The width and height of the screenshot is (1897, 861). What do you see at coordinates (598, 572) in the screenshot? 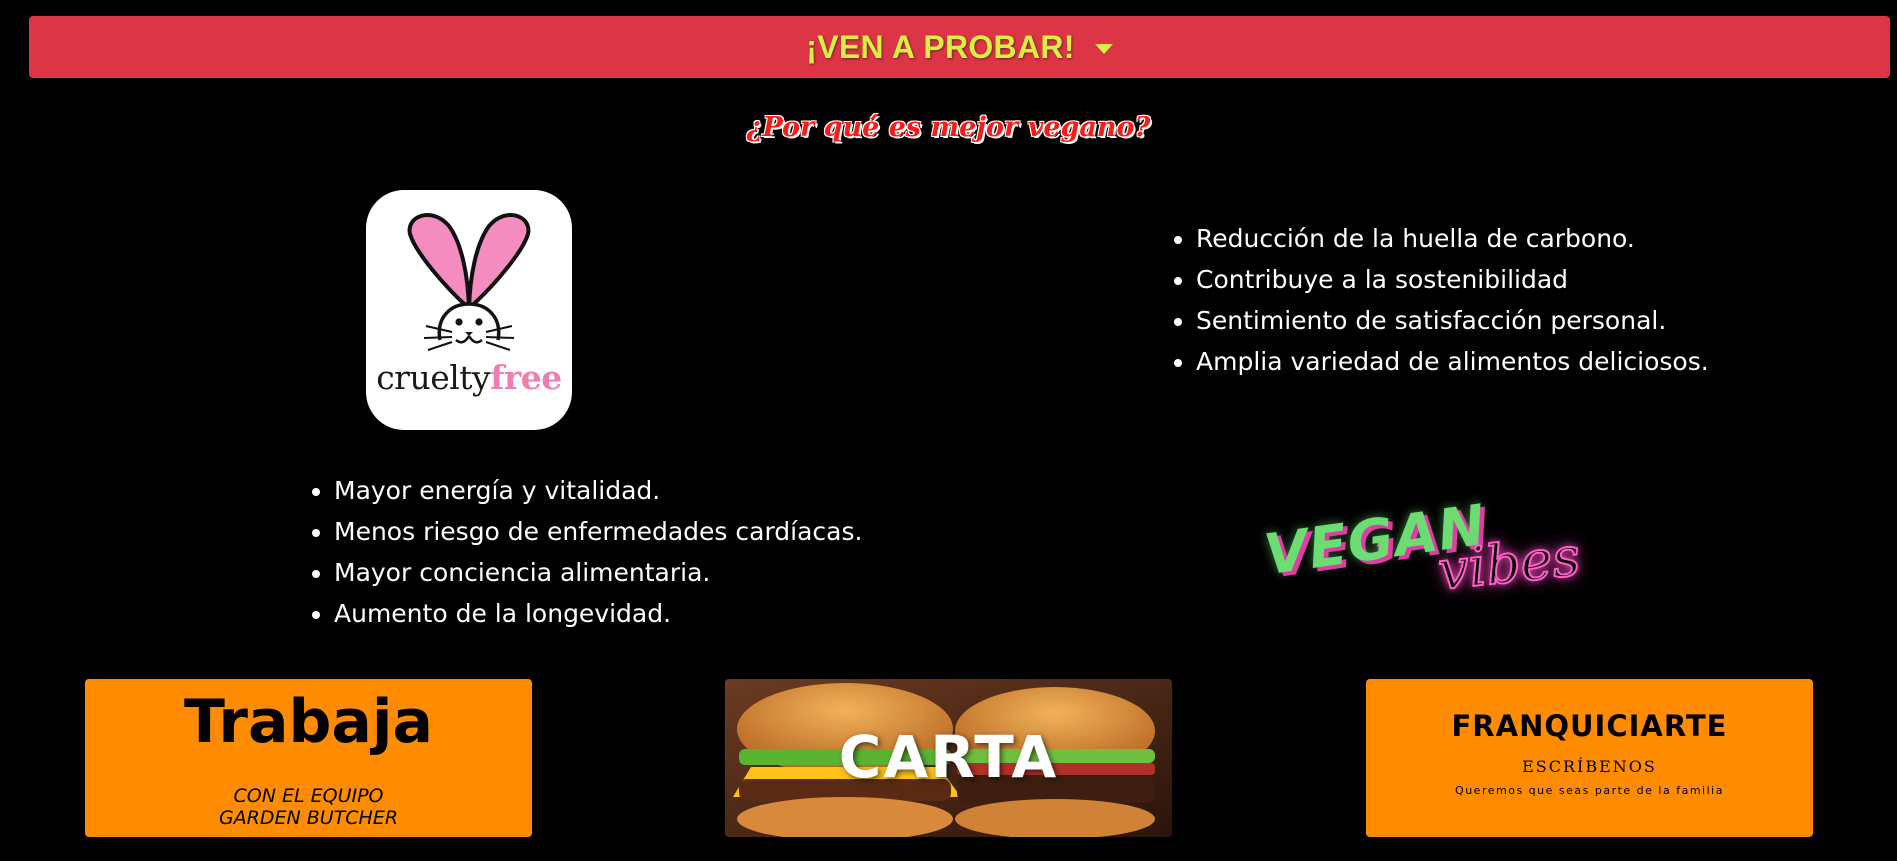
I see `list-item: Mayor conciencia alimentaria.` at bounding box center [598, 572].